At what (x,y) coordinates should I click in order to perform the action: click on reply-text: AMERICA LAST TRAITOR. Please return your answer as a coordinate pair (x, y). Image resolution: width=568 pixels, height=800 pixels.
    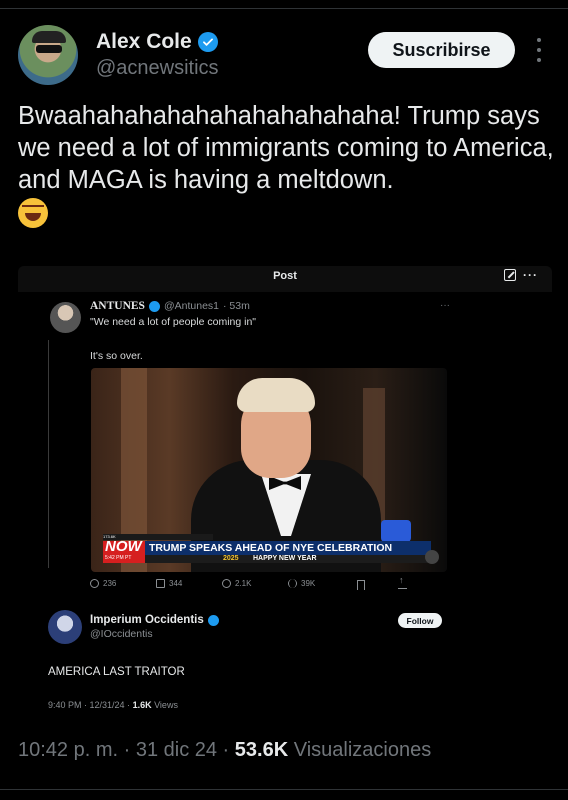
    Looking at the image, I should click on (116, 672).